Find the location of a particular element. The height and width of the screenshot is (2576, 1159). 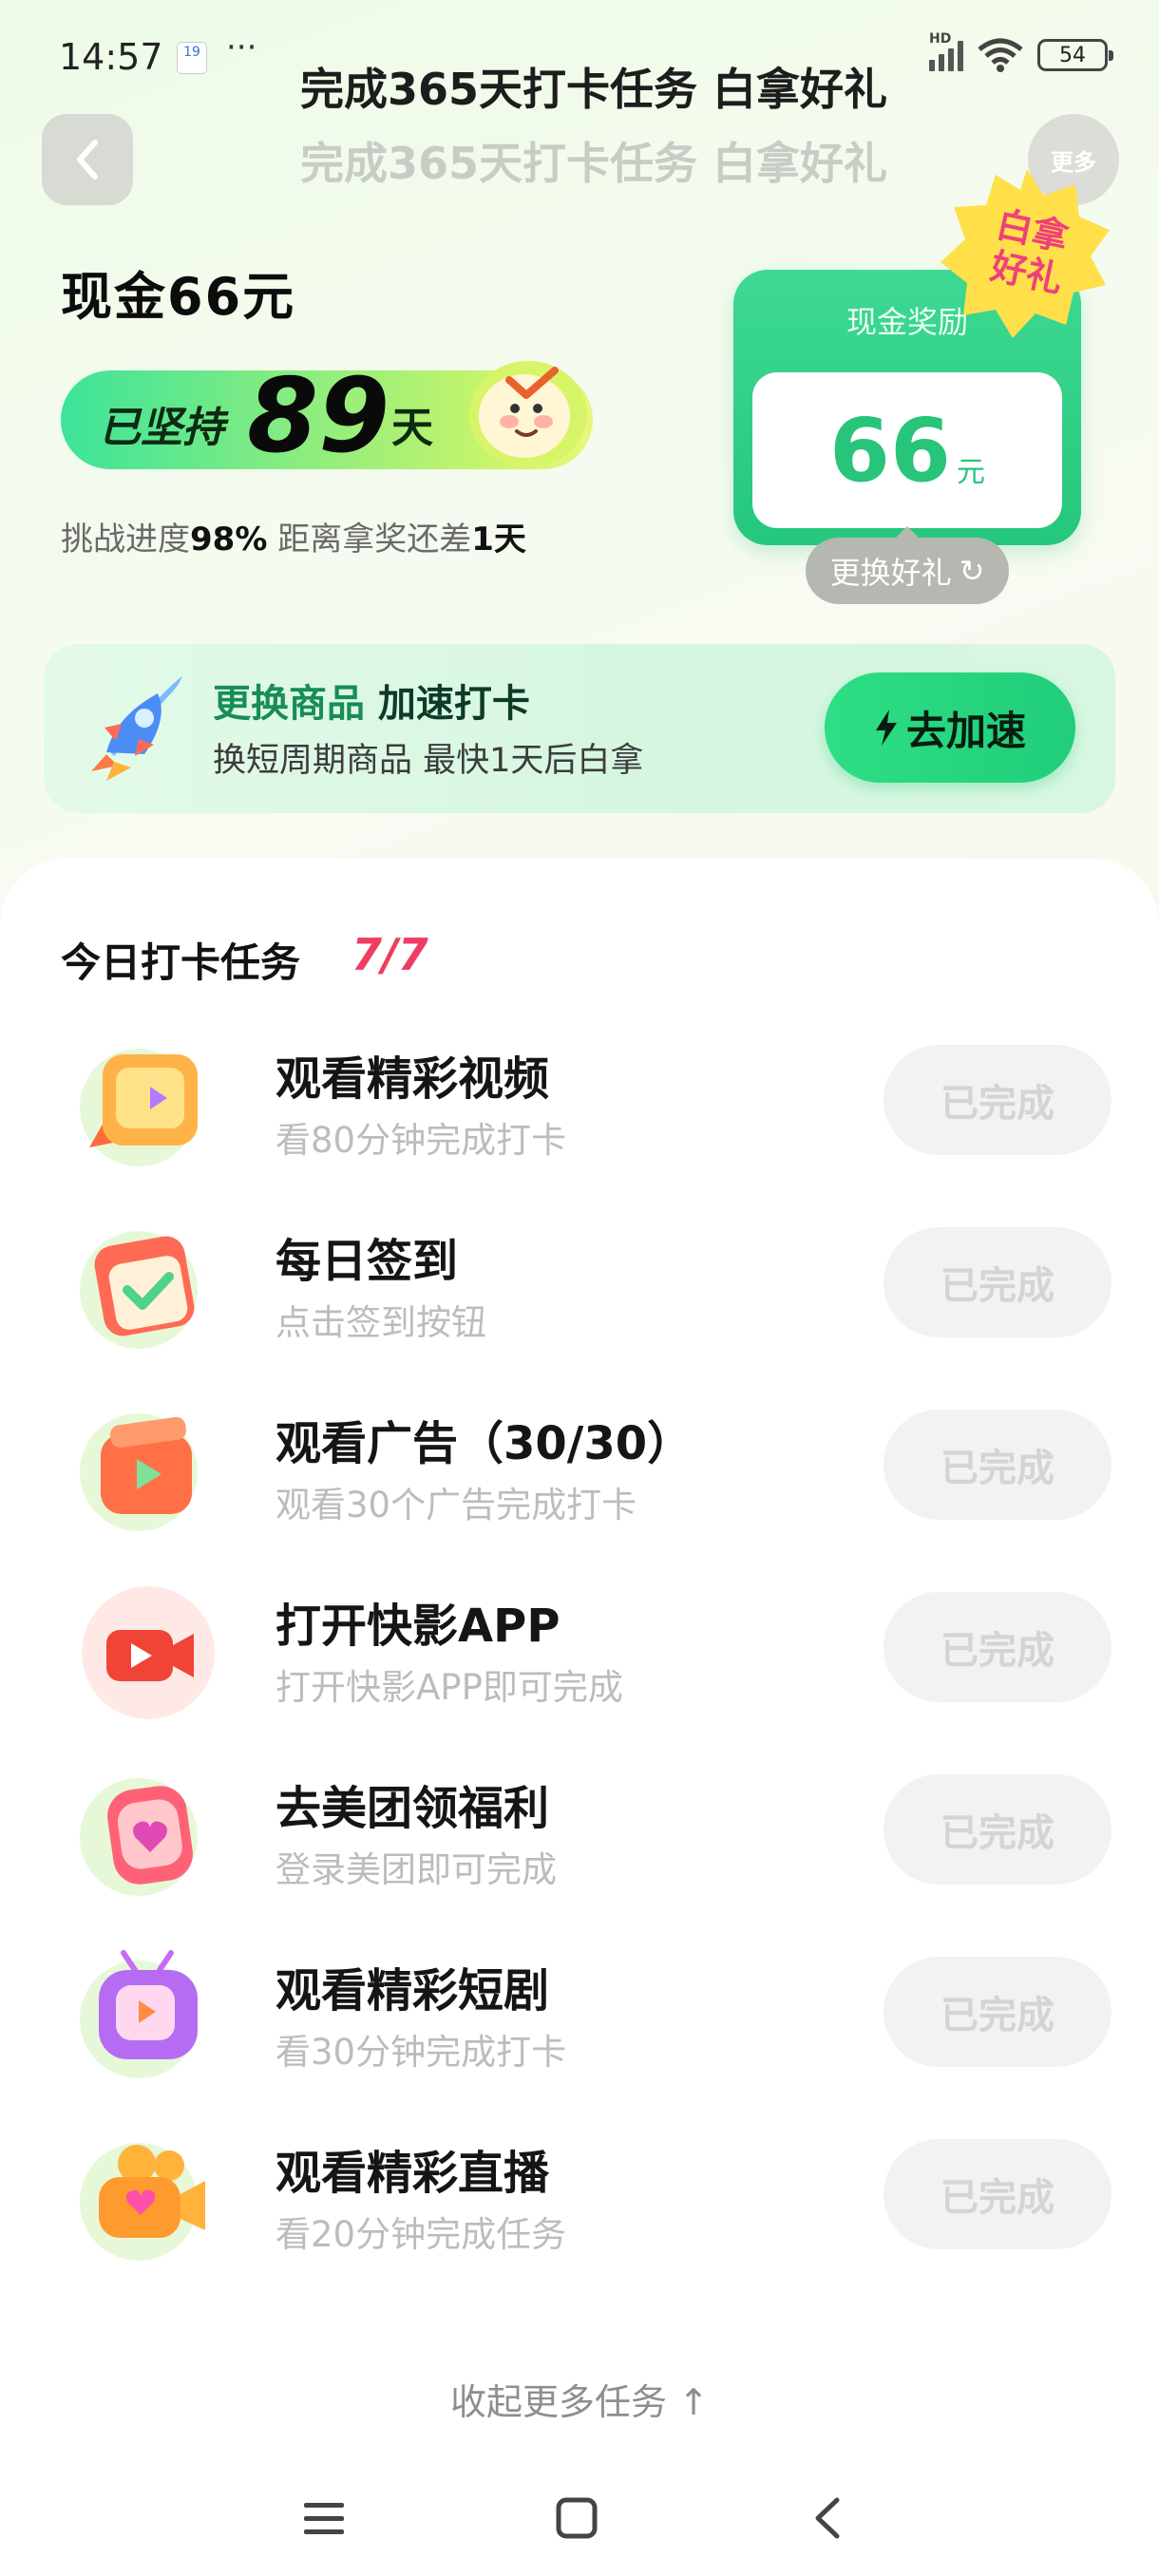

back-button is located at coordinates (87, 159).